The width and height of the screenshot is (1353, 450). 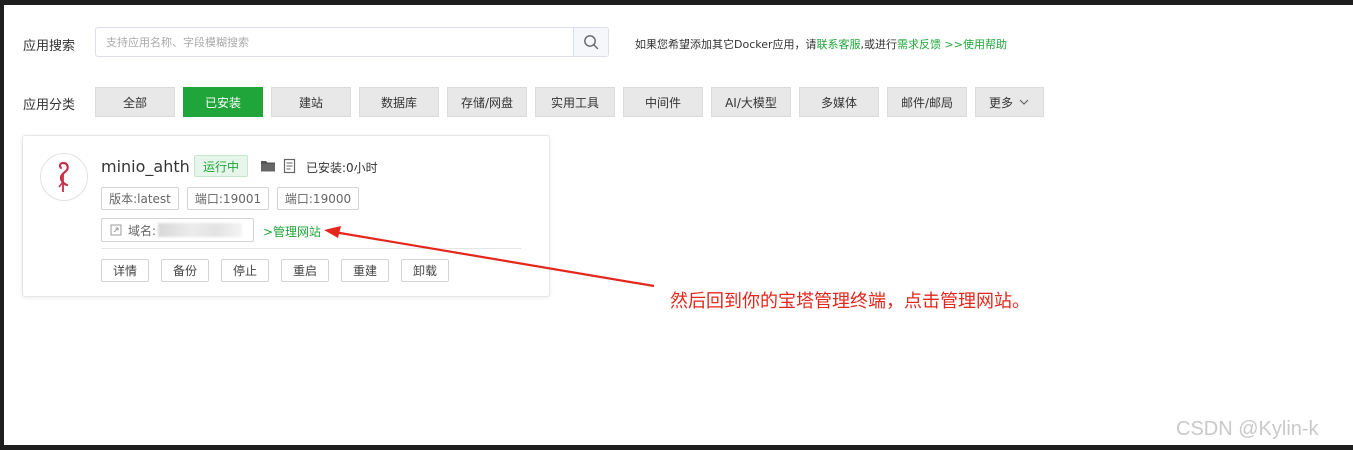 I want to click on minio-logo, so click(x=64, y=177).